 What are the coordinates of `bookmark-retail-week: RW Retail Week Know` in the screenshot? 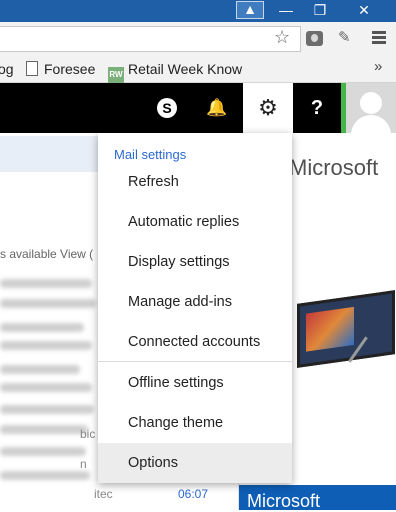 It's located at (175, 71).